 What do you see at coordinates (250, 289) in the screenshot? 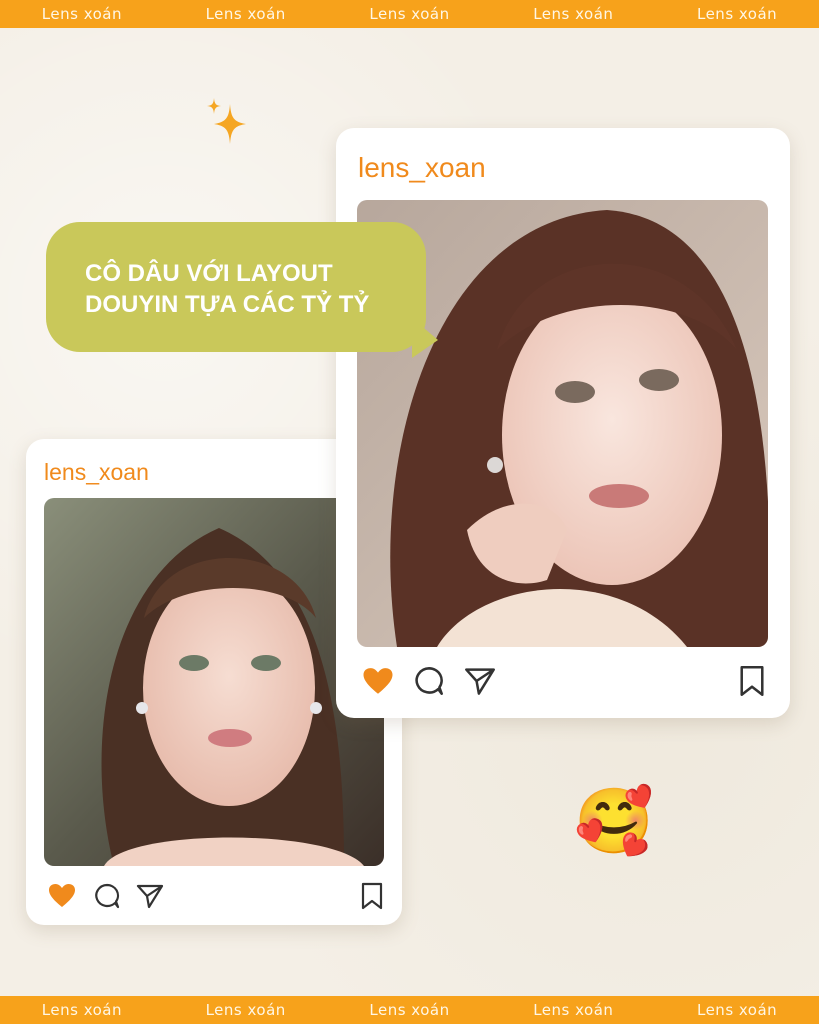
I see `headline-text: CÔ DÂU VỚI LAYOUT DOUYIN TỰA CÁC TỶ TỶ` at bounding box center [250, 289].